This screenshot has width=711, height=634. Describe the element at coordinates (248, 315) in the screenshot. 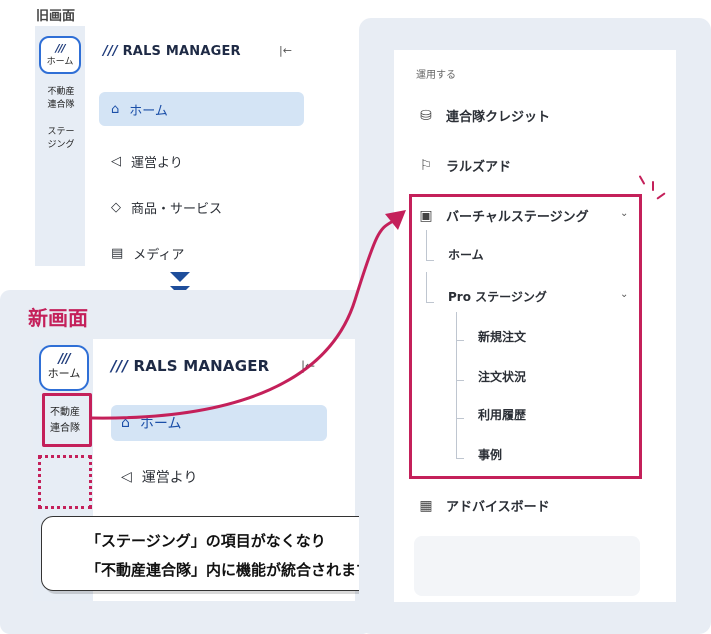

I see `connector-arrow` at that location.